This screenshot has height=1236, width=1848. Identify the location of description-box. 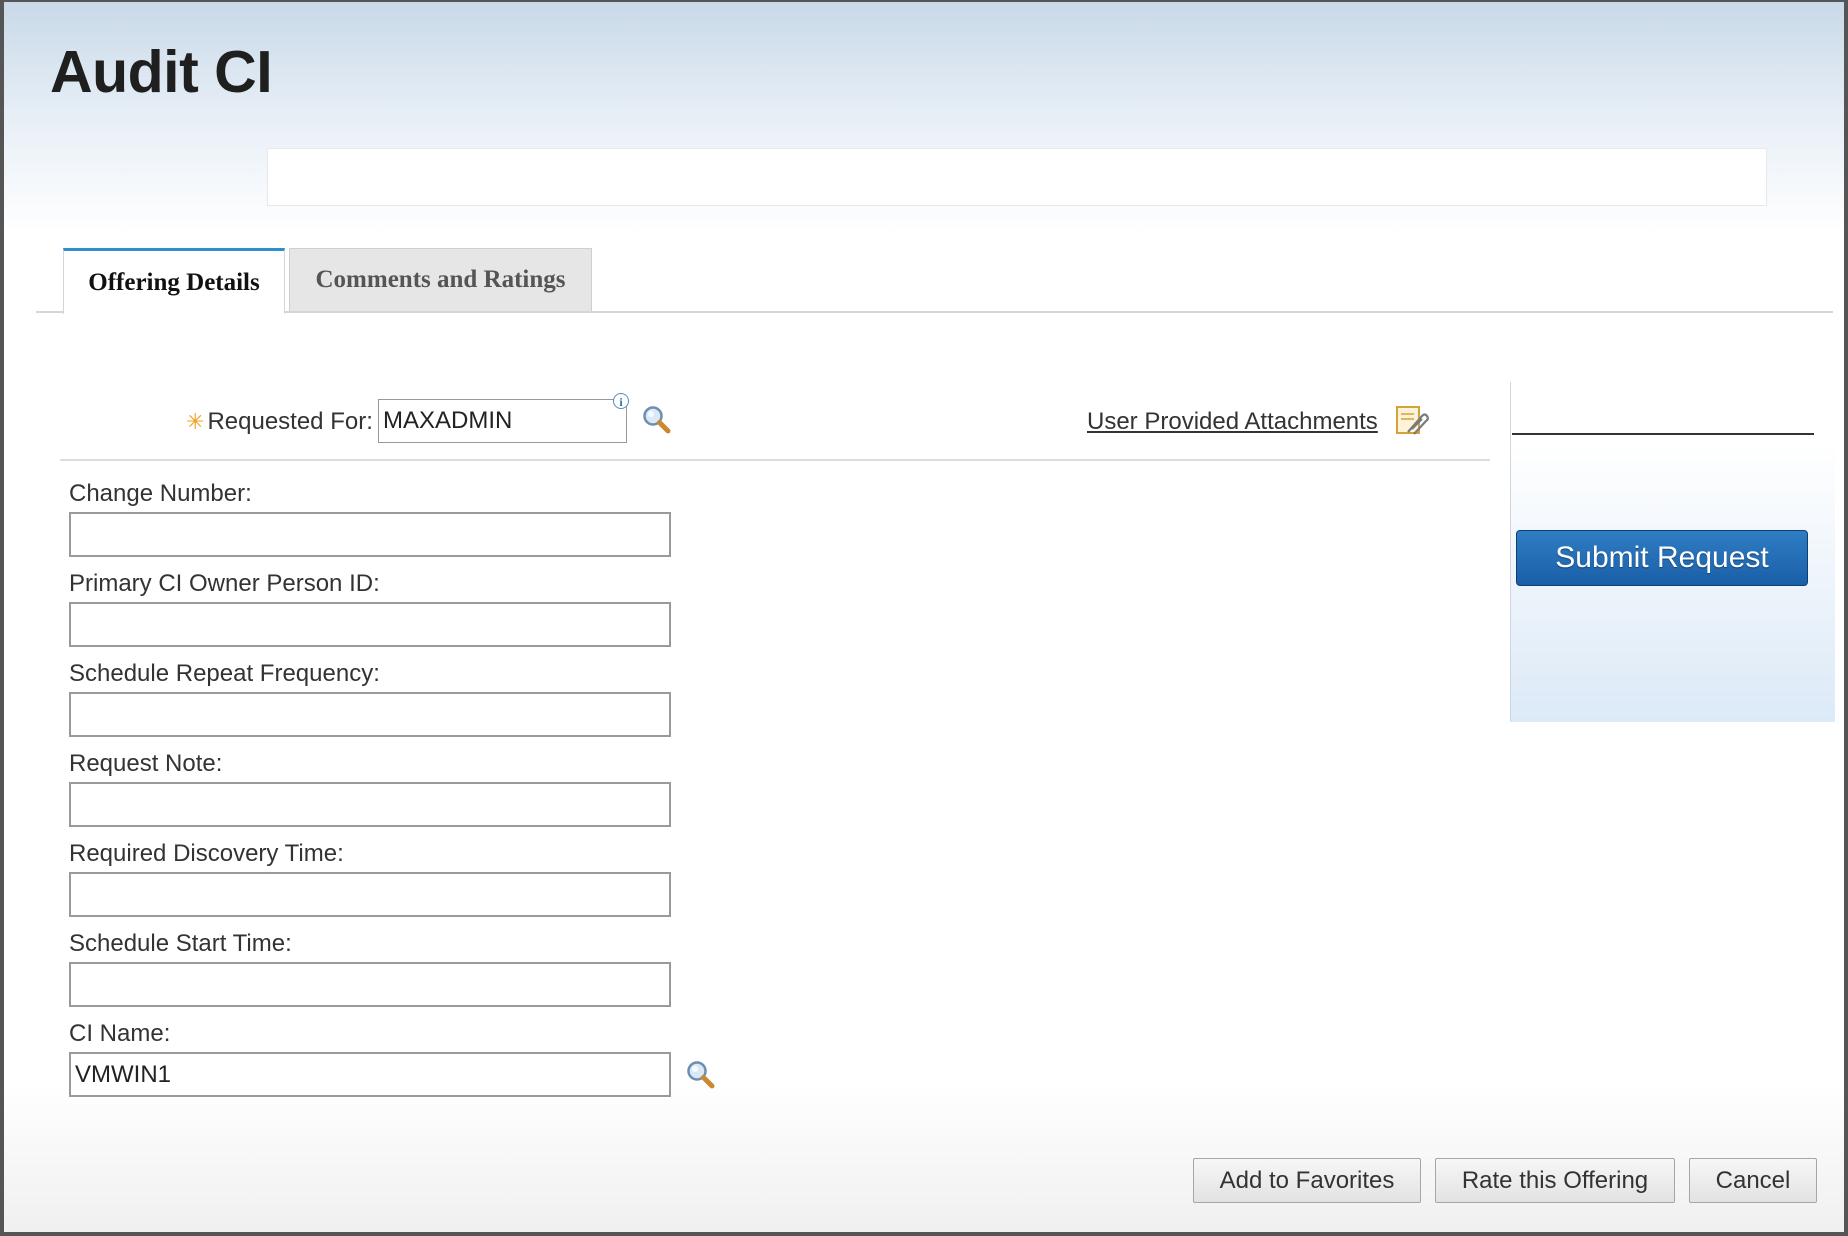
(1017, 177).